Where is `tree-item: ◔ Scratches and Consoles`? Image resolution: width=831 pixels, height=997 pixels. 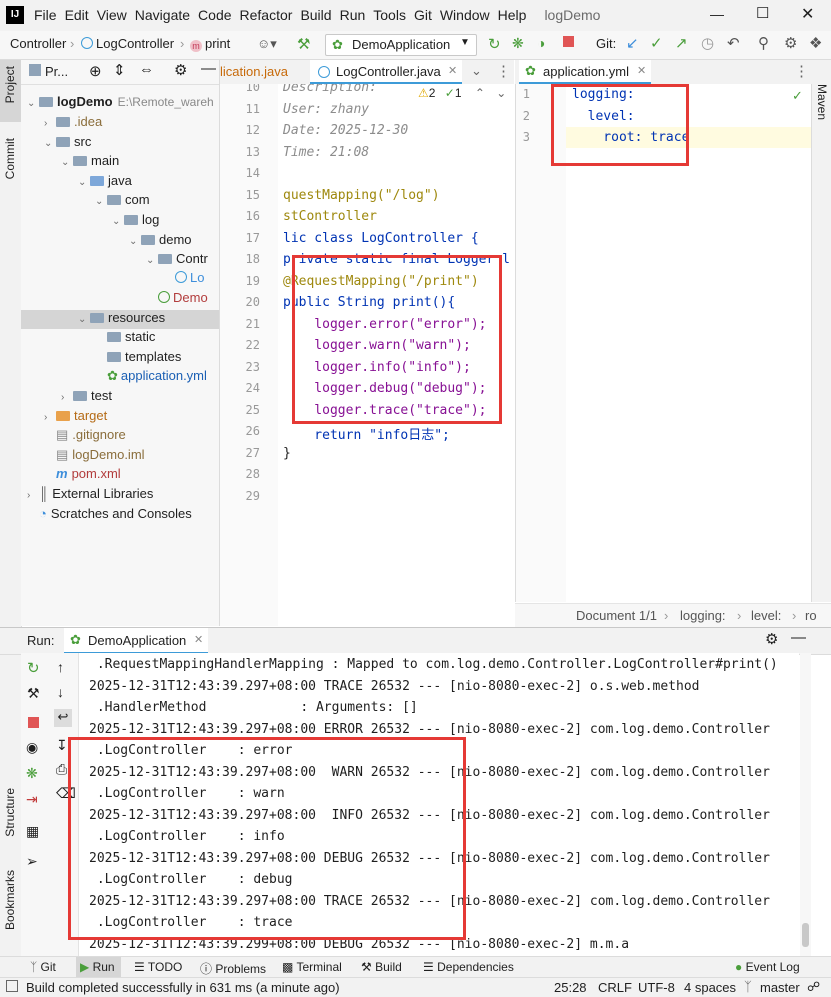 tree-item: ◔ Scratches and Consoles is located at coordinates (109, 515).